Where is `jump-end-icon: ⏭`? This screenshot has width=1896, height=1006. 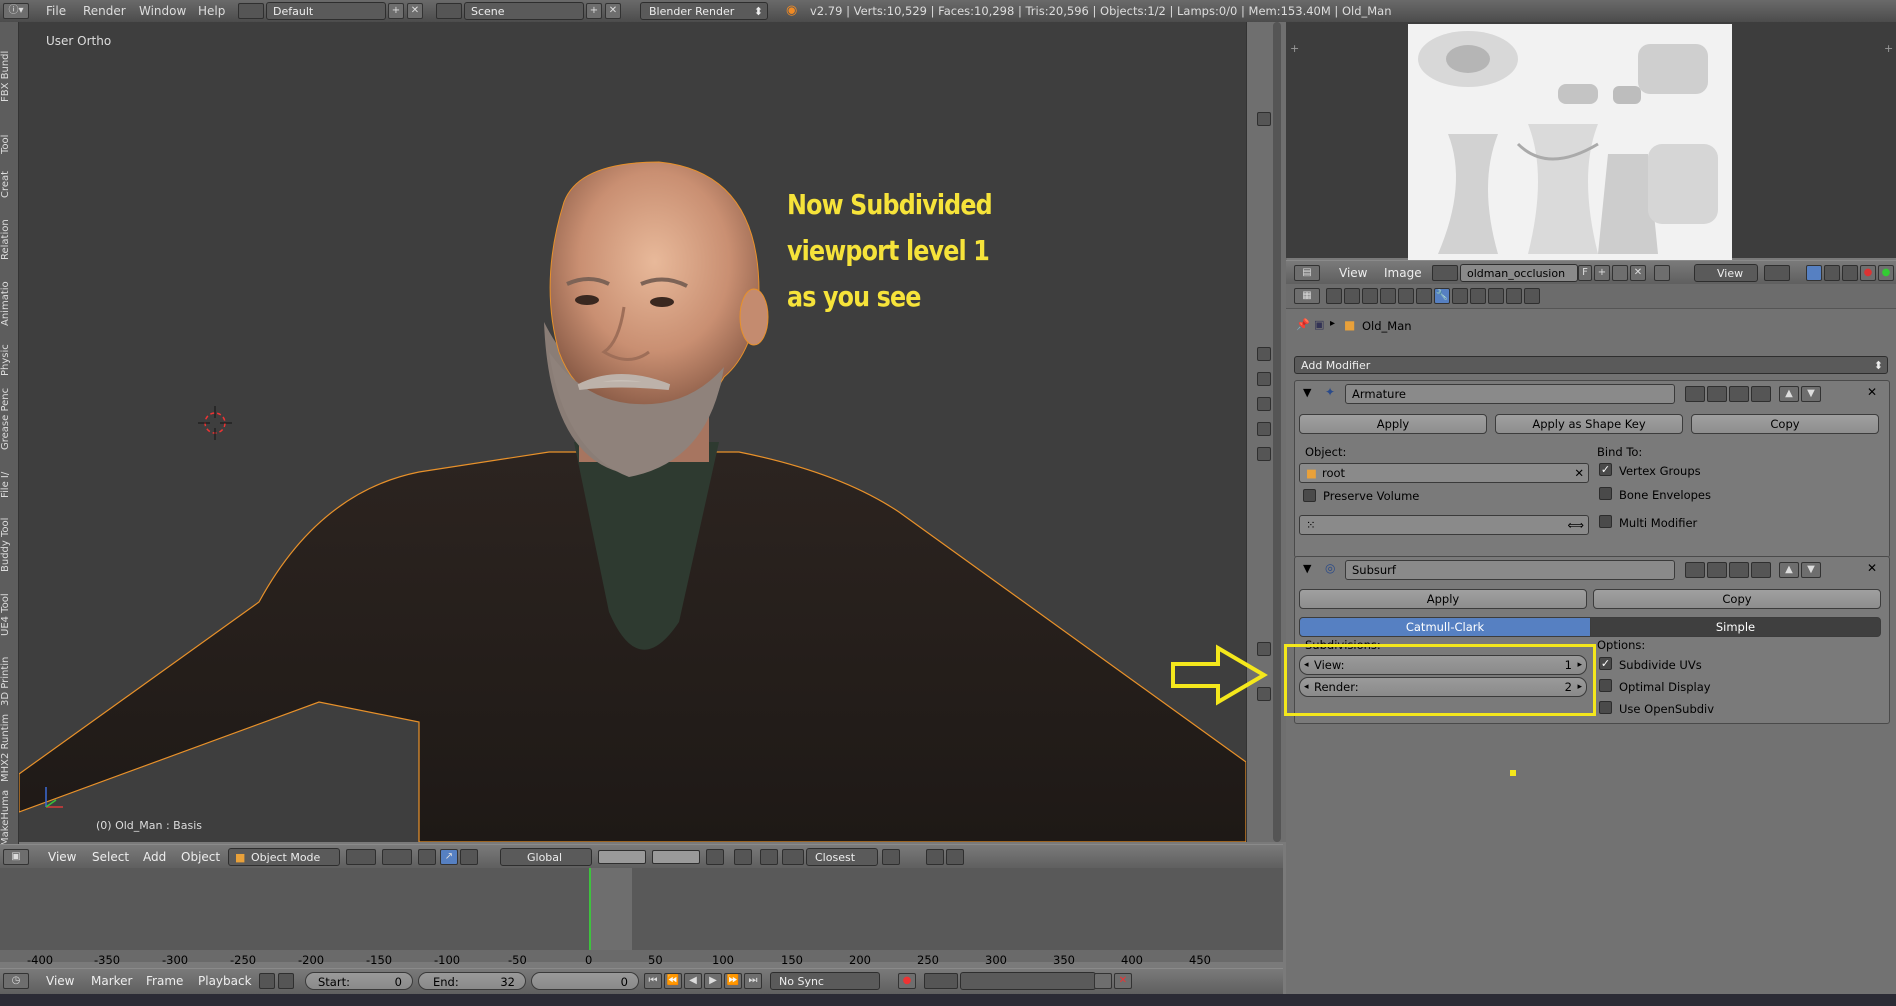 jump-end-icon: ⏭ is located at coordinates (753, 981).